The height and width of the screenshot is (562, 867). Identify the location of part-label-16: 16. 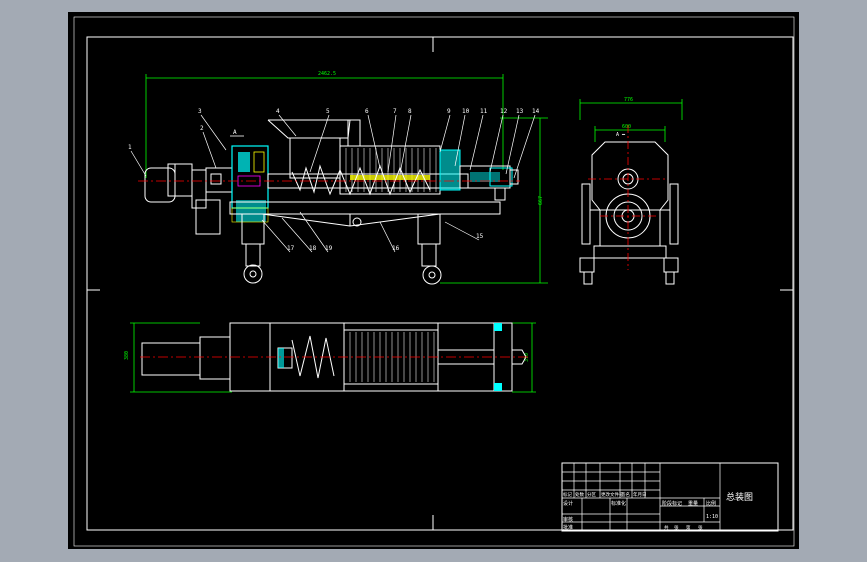
(396, 248).